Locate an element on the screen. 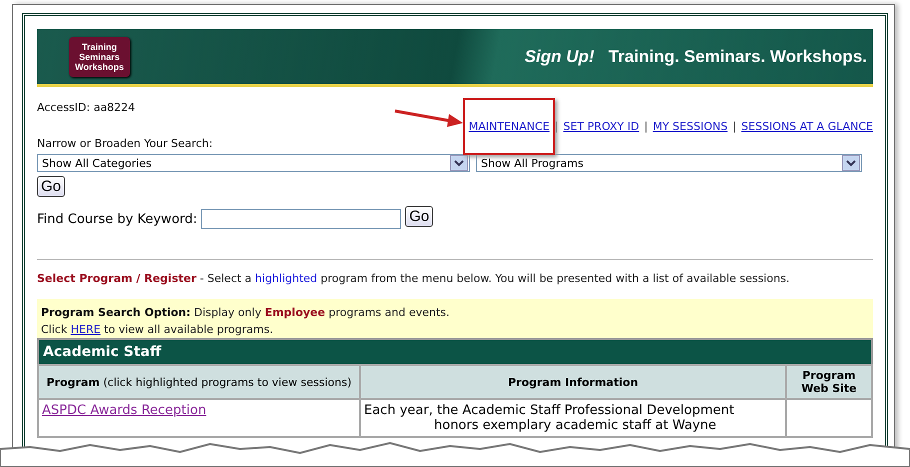 The width and height of the screenshot is (910, 467). access-id: AccessID: aa8224 is located at coordinates (86, 107).